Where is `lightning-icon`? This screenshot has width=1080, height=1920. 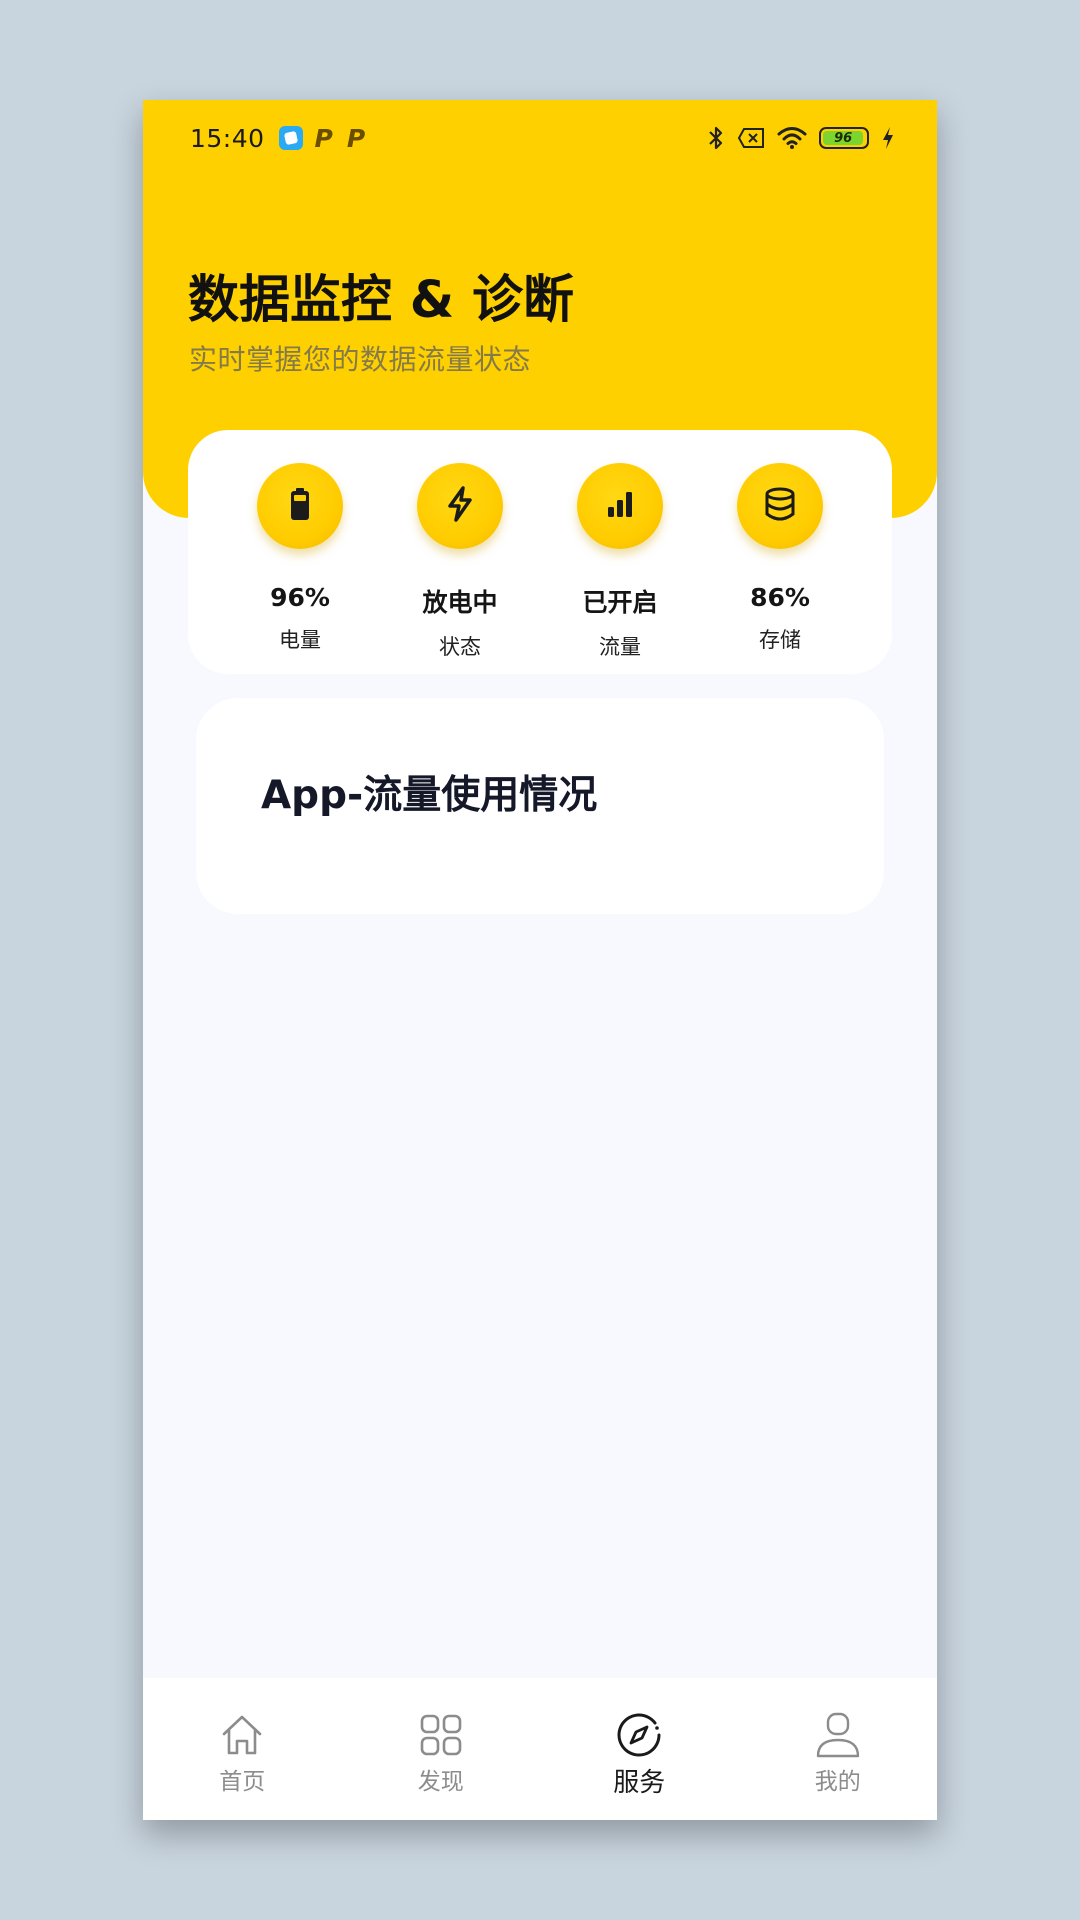 lightning-icon is located at coordinates (460, 506).